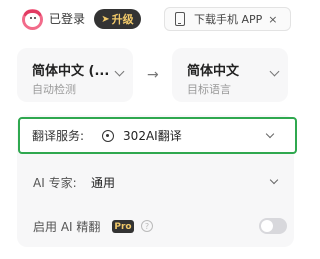 The width and height of the screenshot is (320, 259). Describe the element at coordinates (67, 19) in the screenshot. I see `login-status: 已登录` at that location.